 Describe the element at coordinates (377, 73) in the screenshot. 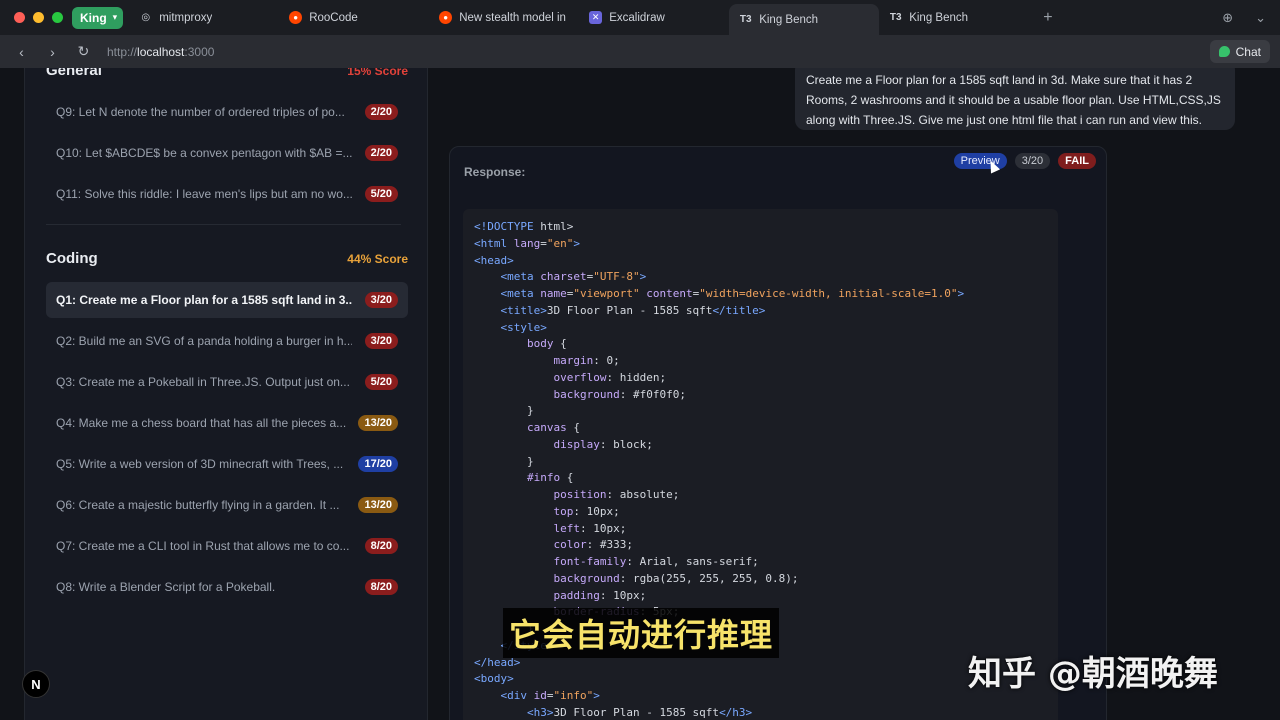

I see `section-score: 15% Score` at that location.